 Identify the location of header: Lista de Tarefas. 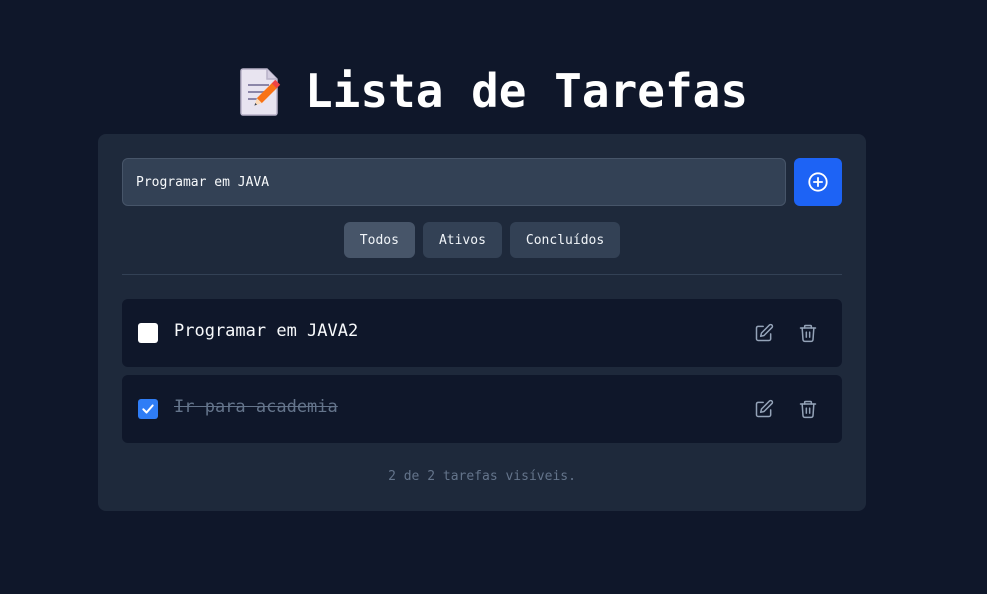
(493, 91).